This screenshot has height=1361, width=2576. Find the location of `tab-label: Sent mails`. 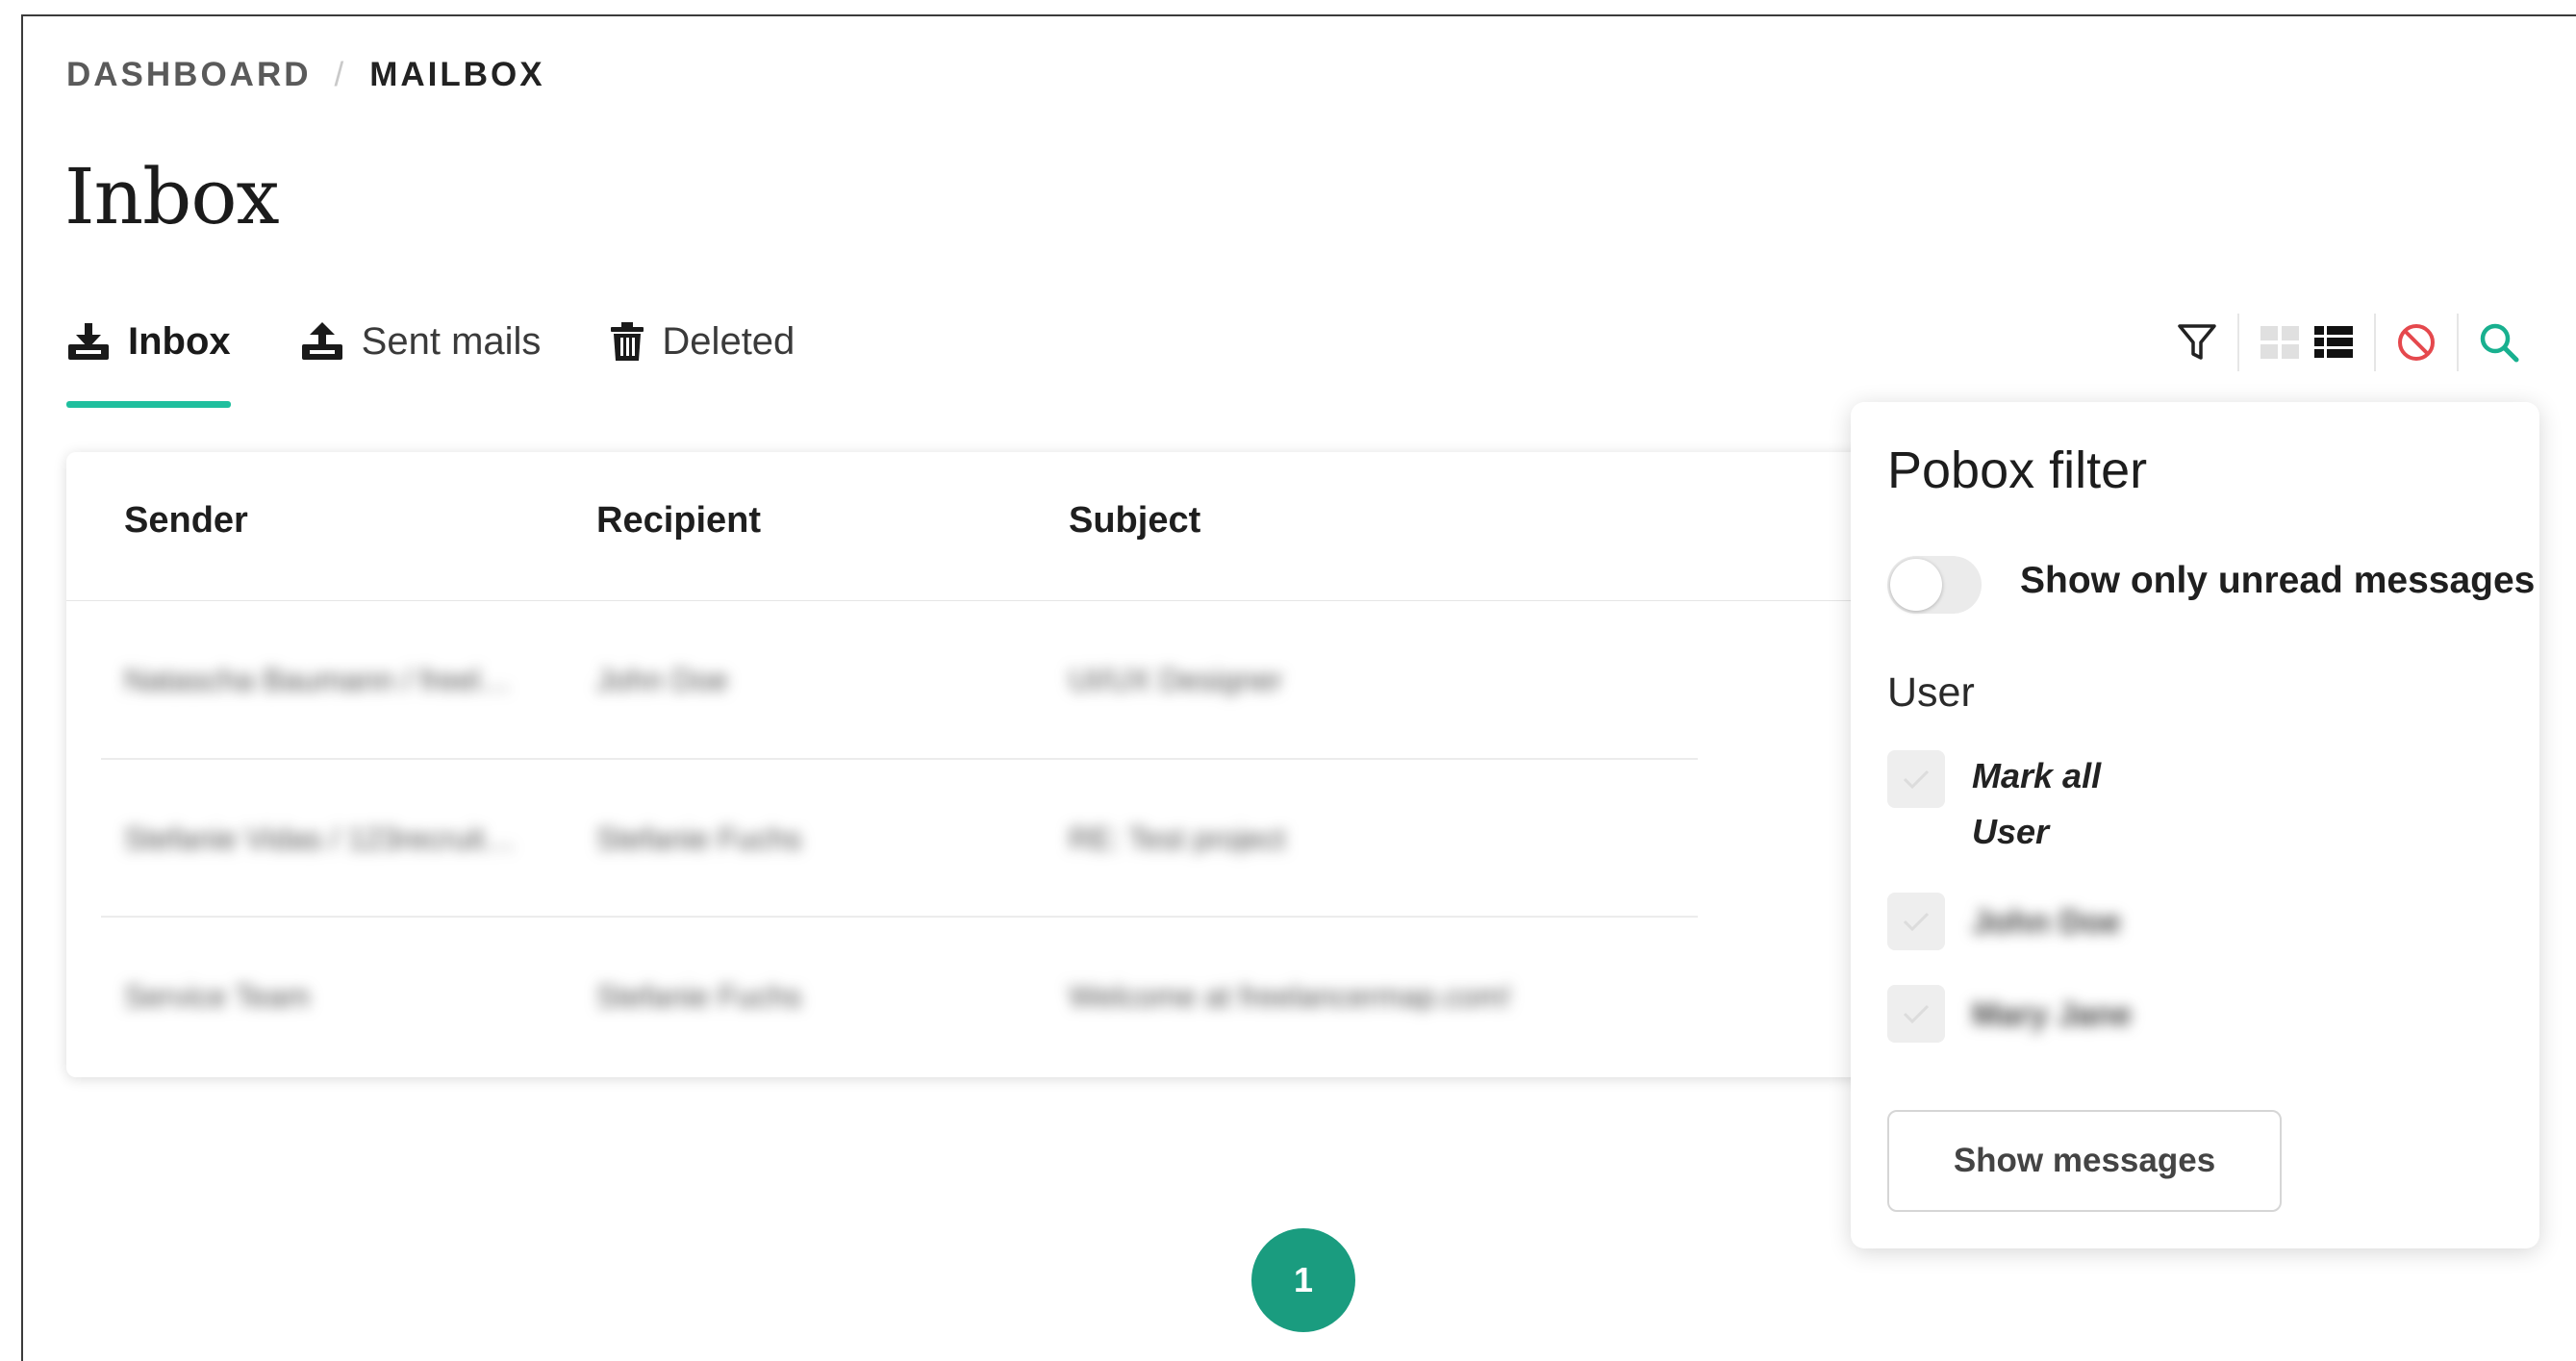

tab-label: Sent mails is located at coordinates (452, 341).